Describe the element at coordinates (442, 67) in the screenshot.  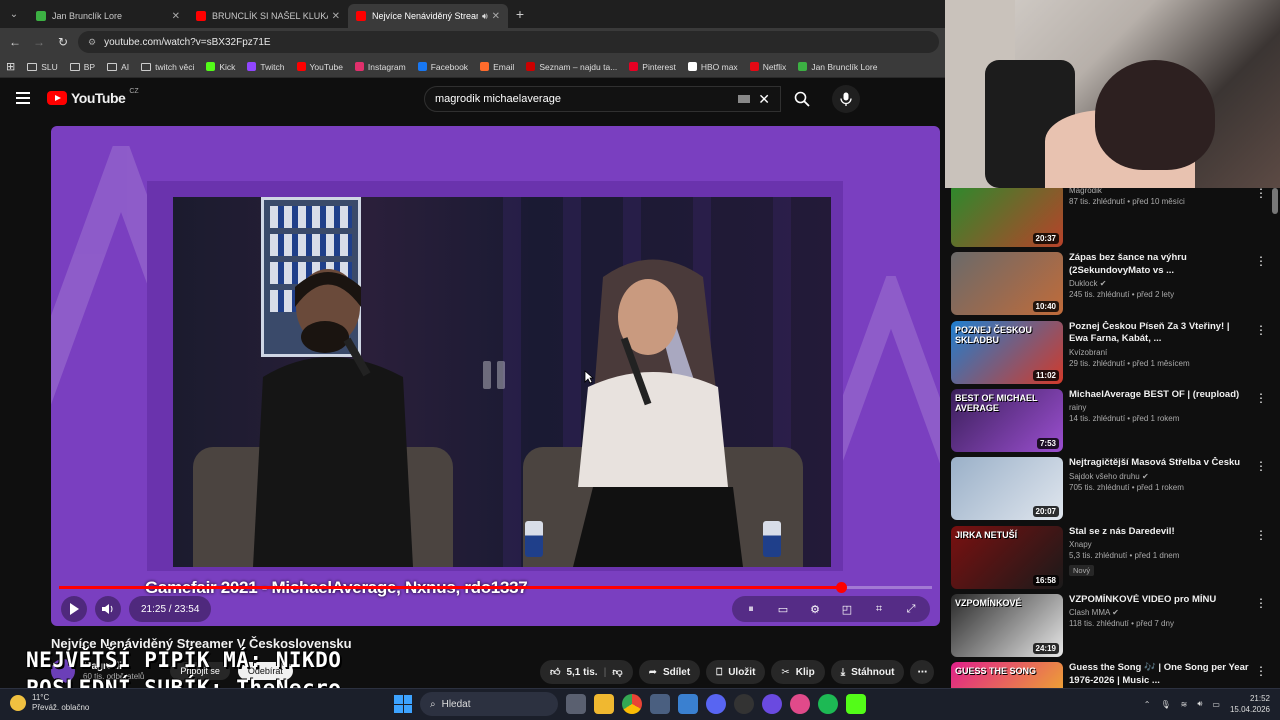
I see `bookmark-item: Facebook` at that location.